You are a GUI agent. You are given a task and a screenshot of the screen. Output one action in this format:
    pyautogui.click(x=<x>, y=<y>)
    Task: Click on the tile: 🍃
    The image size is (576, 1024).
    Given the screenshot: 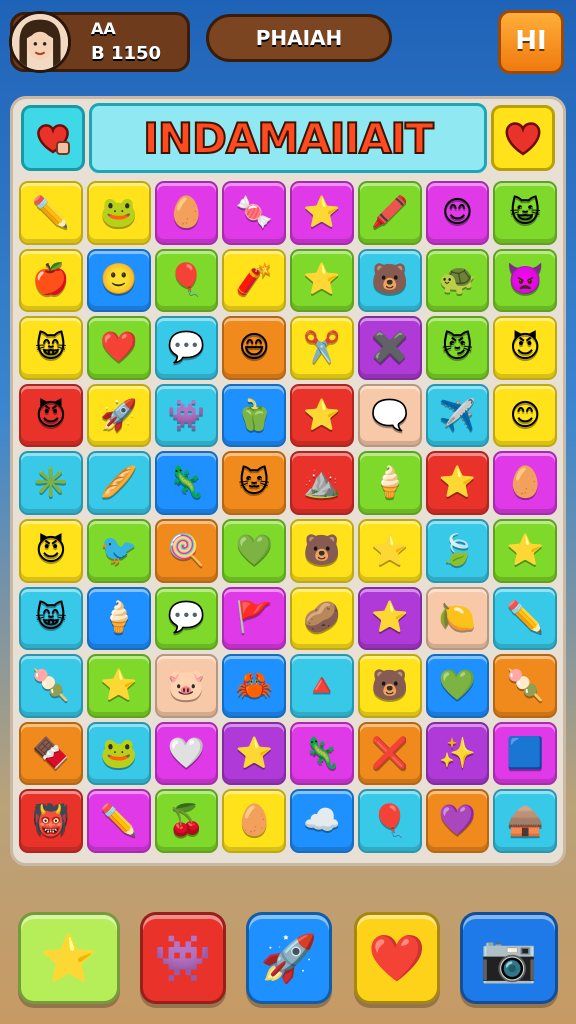 What is the action you would take?
    pyautogui.click(x=457, y=550)
    